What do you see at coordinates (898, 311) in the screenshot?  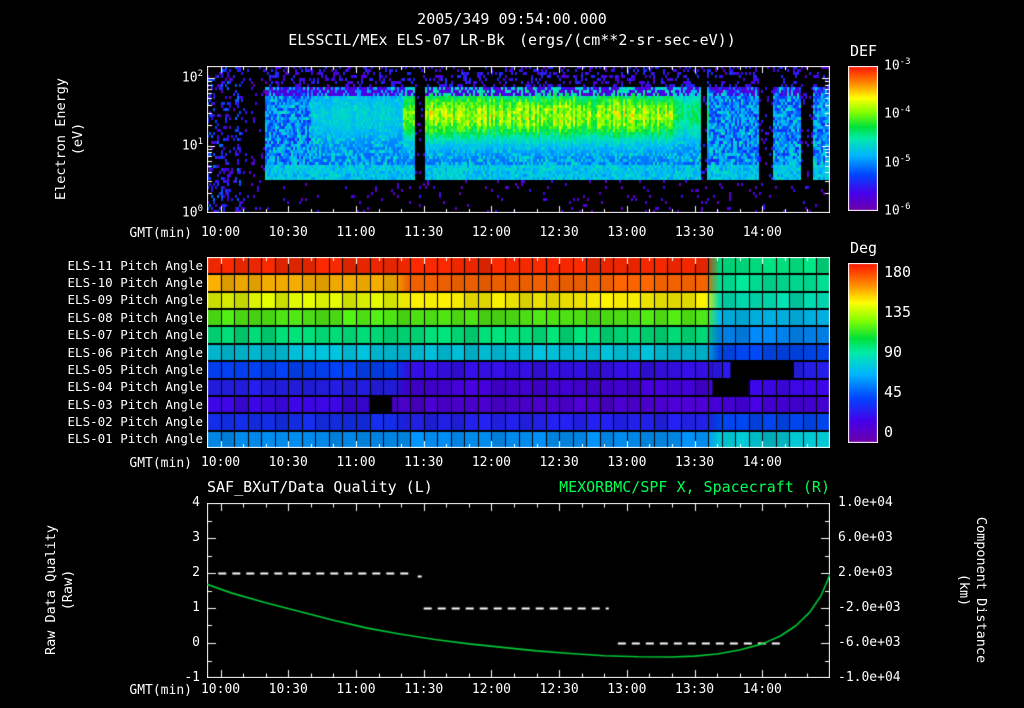 I see `deg-tick-label: 135` at bounding box center [898, 311].